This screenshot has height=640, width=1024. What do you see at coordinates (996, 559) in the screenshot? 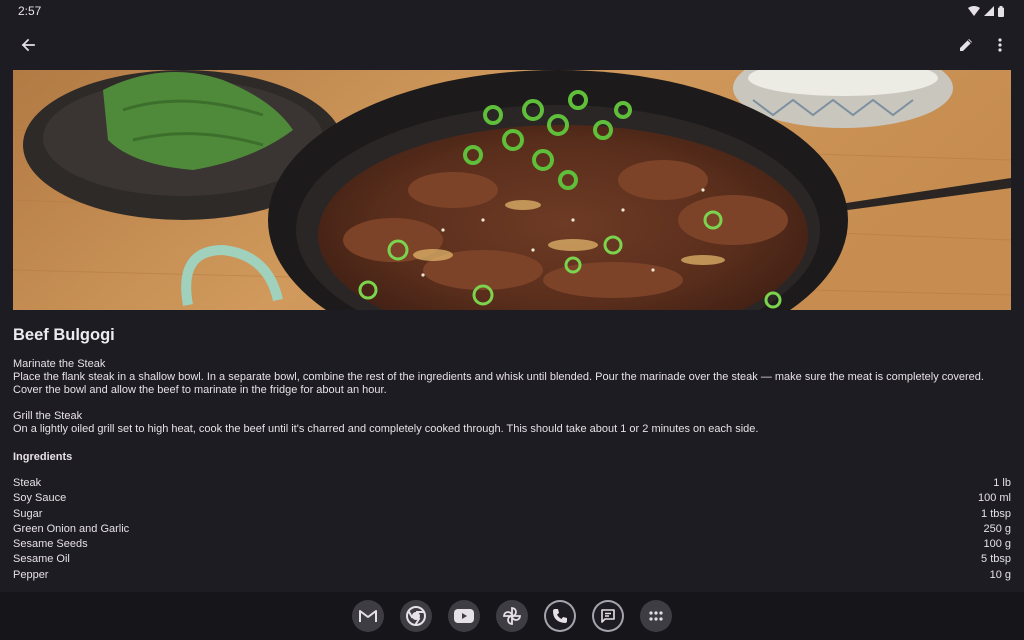
I see `ingredient-amount: 5 tbsp` at bounding box center [996, 559].